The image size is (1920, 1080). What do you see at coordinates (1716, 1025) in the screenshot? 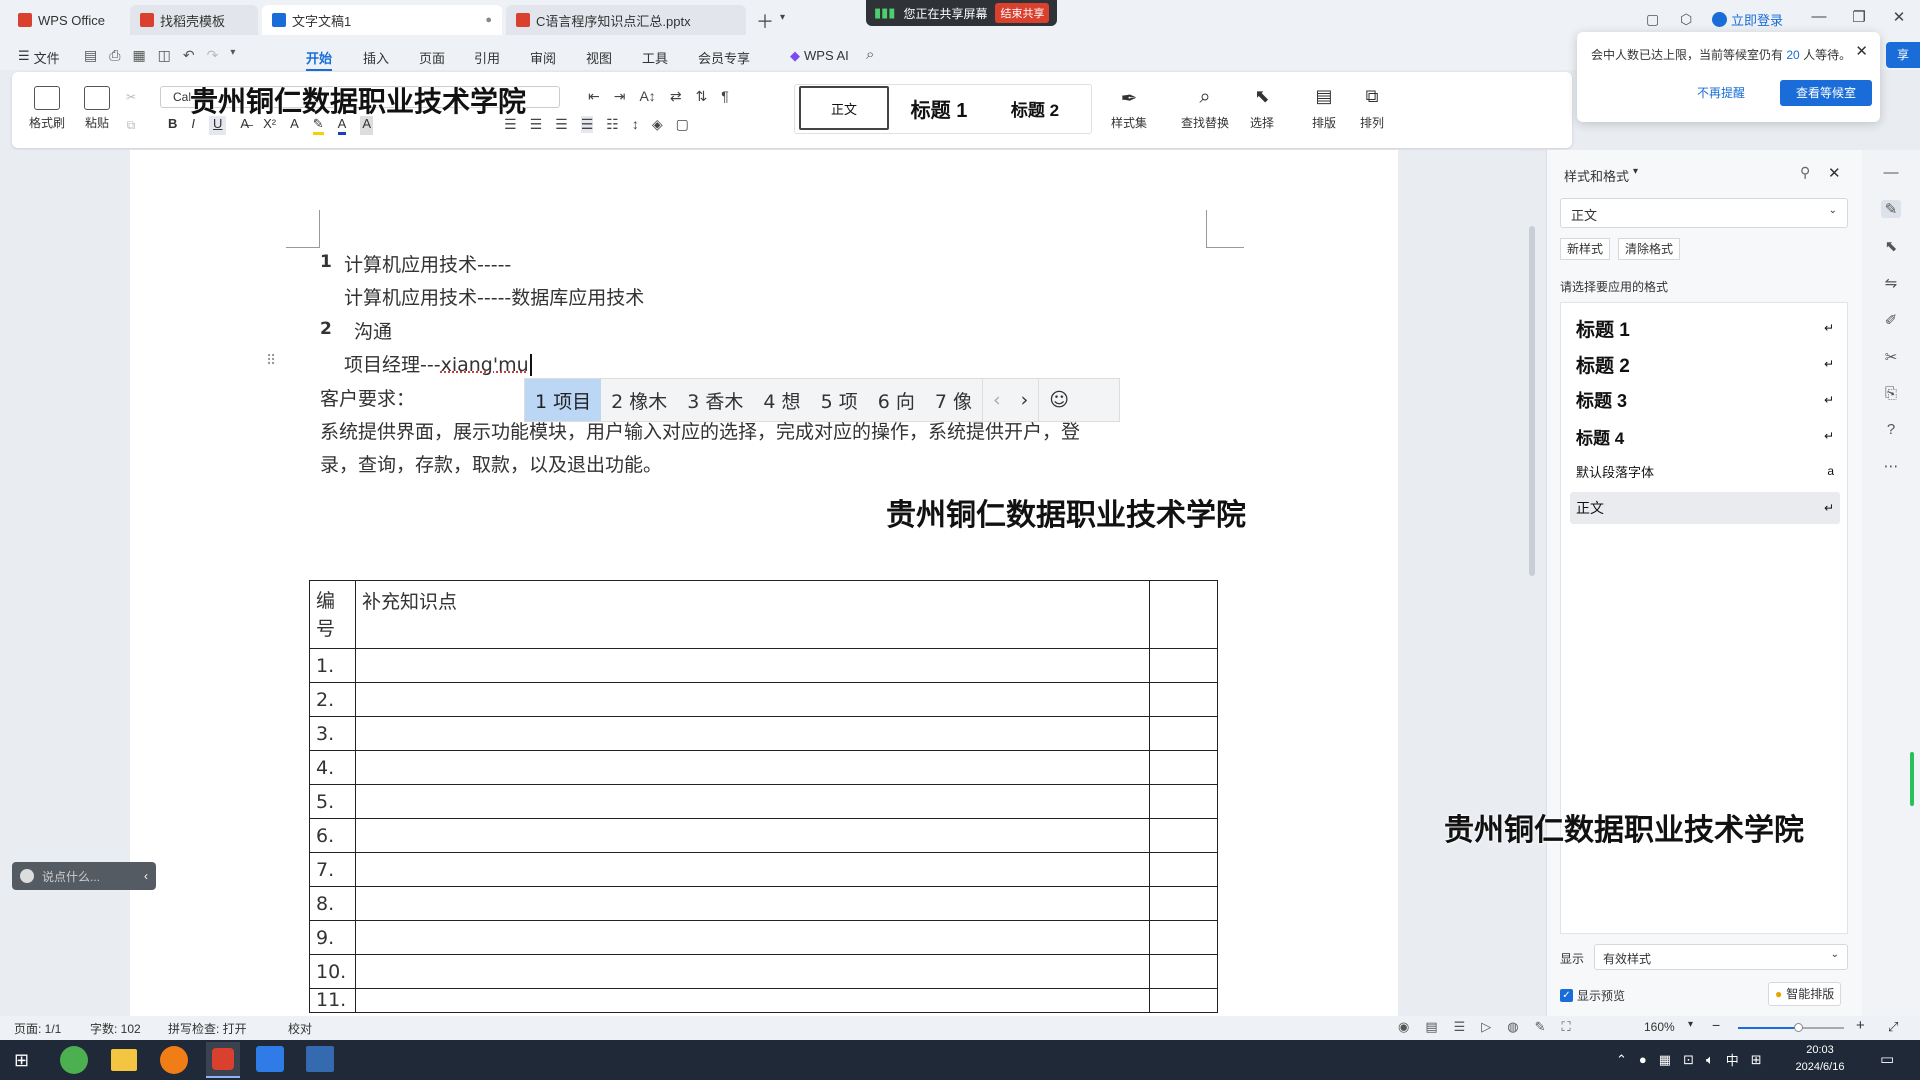
I see `zoom-out-icon: −` at bounding box center [1716, 1025].